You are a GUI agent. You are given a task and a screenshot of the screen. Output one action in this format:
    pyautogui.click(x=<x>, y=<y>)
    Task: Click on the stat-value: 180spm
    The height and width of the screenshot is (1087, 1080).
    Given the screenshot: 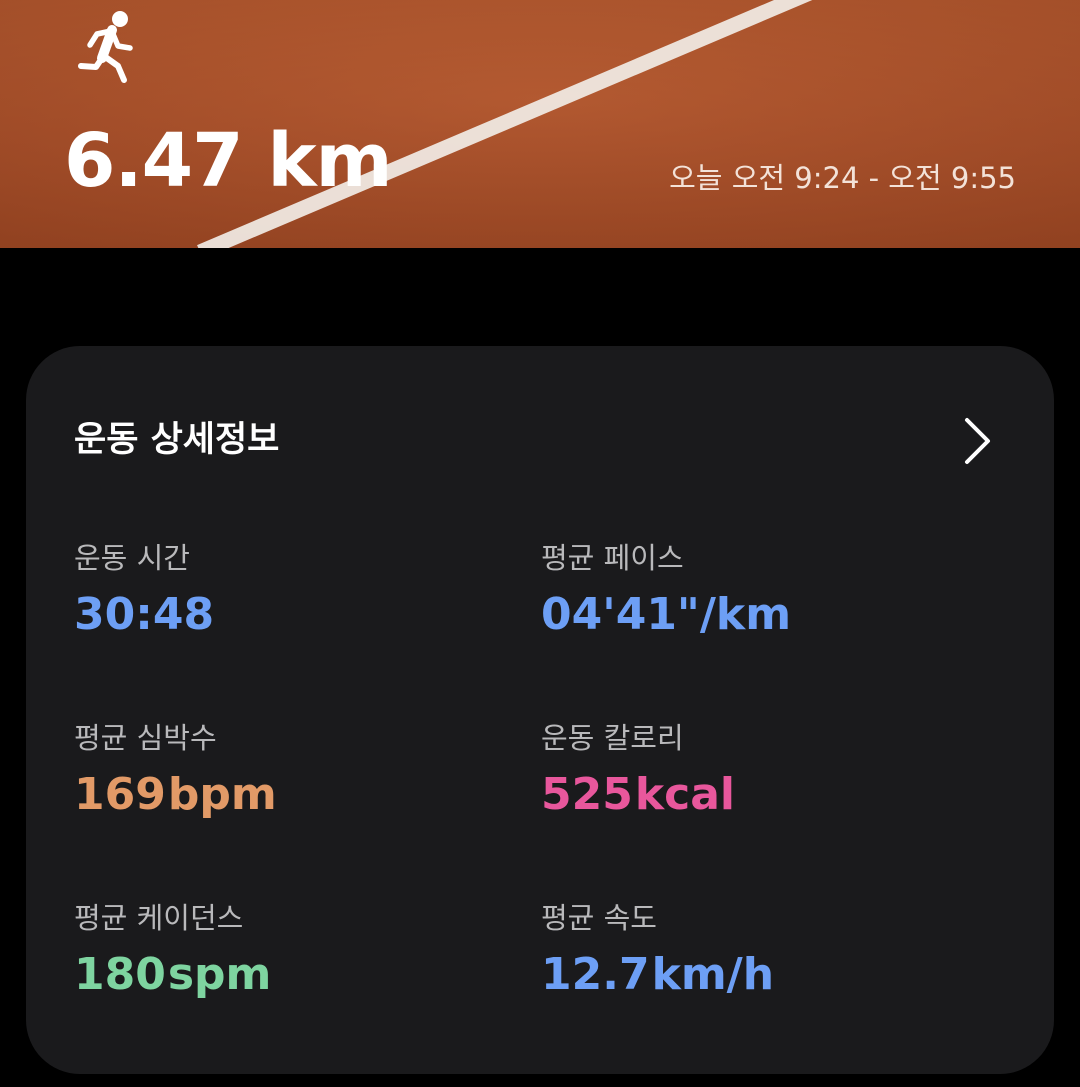 What is the action you would take?
    pyautogui.click(x=294, y=975)
    